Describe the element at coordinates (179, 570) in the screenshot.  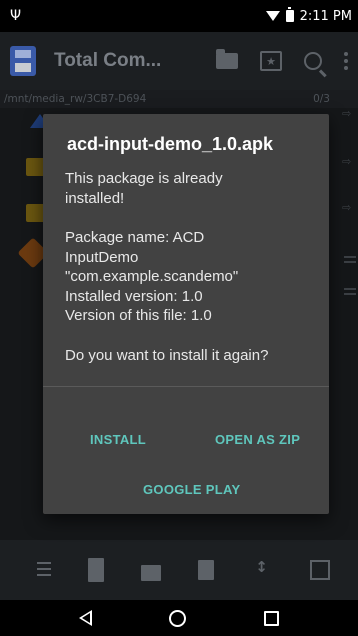
I see `bottom-toolbar: ↕` at that location.